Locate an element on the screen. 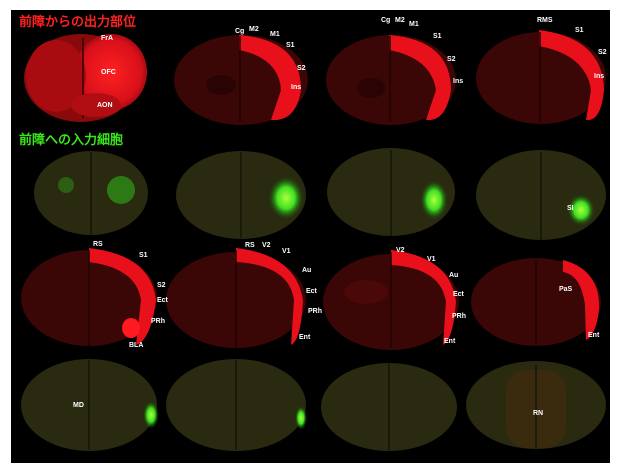 This screenshot has height=473, width=620. label-v1-2: V1 is located at coordinates (431, 259).